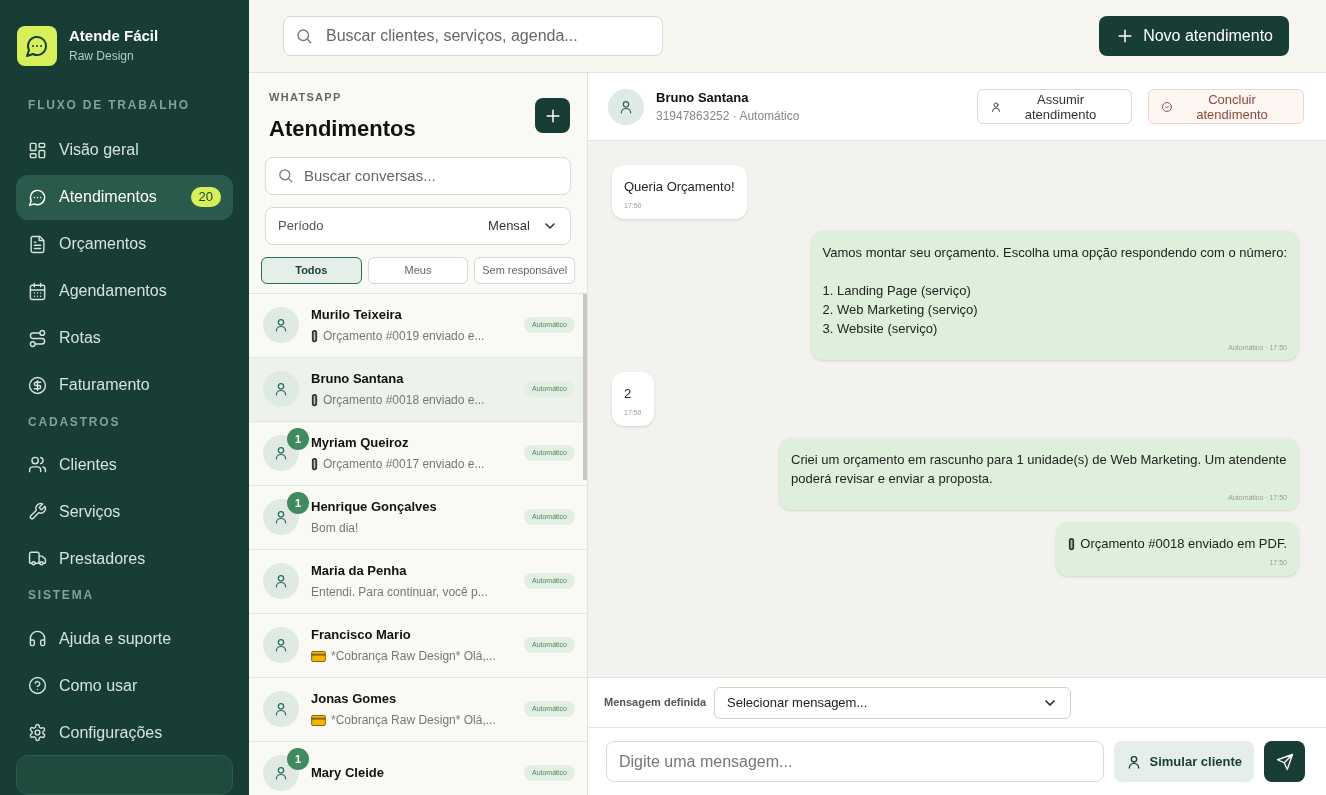 The image size is (1326, 795). I want to click on help-icon, so click(37, 686).